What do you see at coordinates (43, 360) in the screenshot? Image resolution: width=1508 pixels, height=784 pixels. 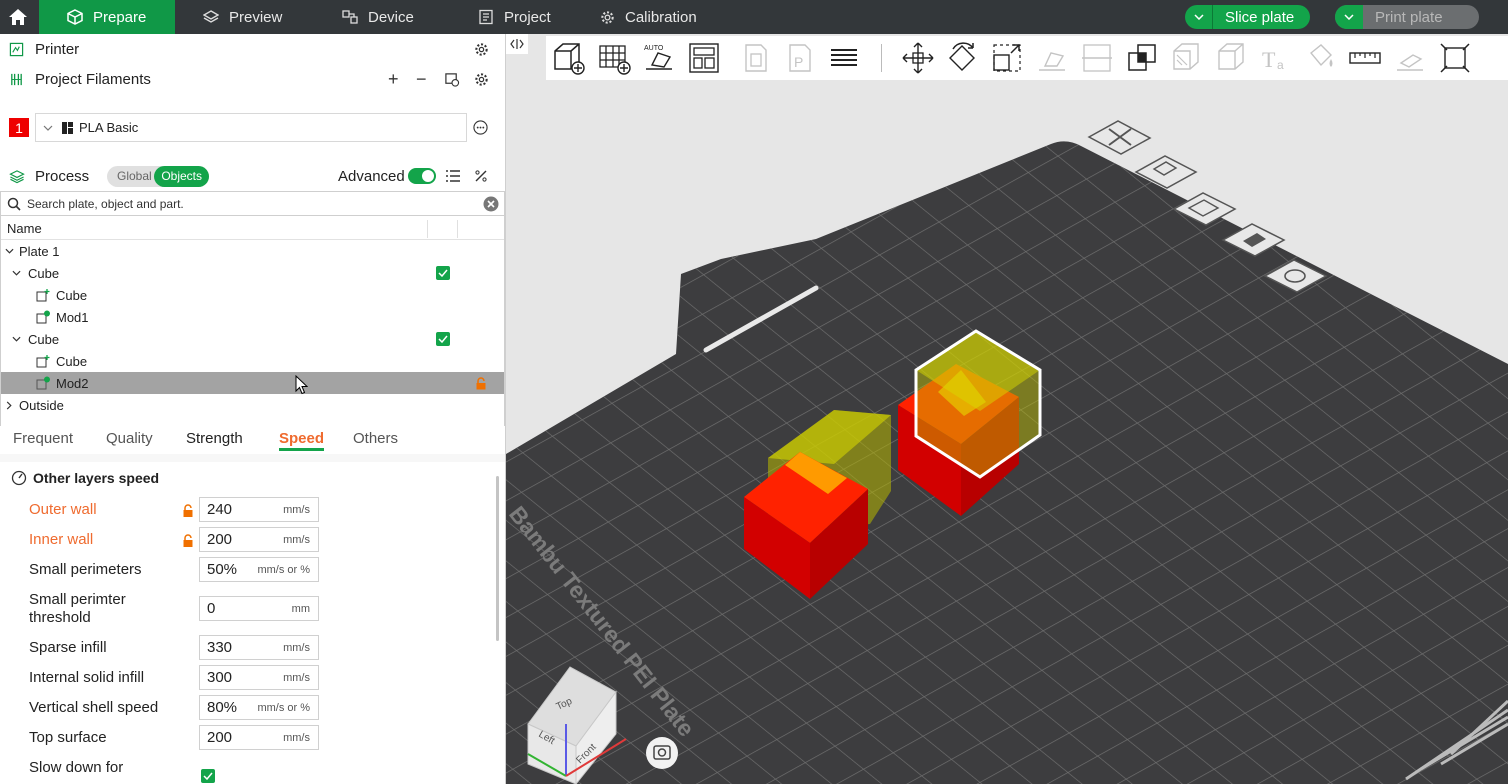 I see `part-icon` at bounding box center [43, 360].